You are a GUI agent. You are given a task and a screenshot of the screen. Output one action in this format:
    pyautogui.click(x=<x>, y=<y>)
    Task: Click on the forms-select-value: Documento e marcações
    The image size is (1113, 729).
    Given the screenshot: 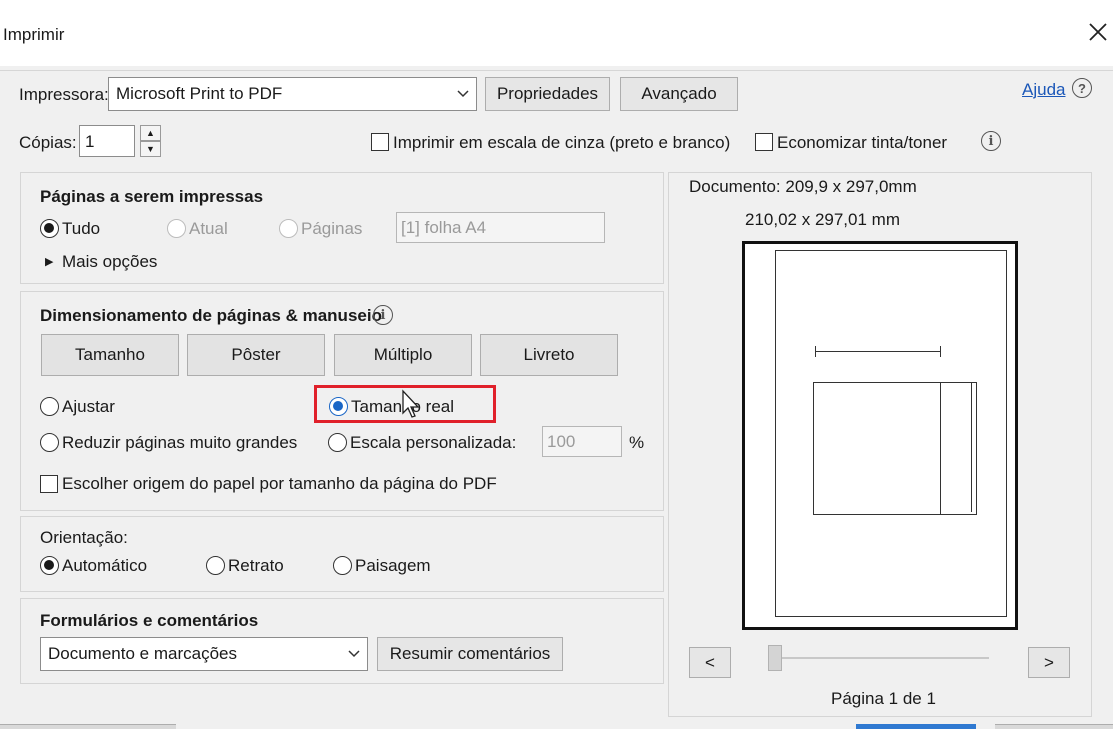 What is the action you would take?
    pyautogui.click(x=142, y=653)
    